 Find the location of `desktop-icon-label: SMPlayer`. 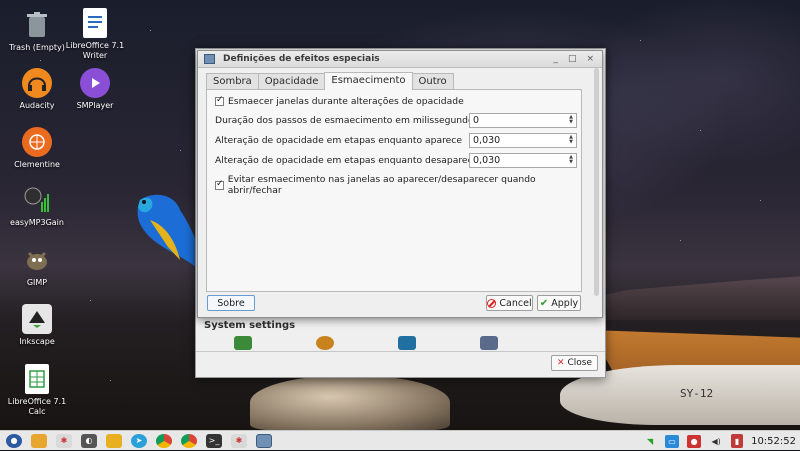

desktop-icon-label: SMPlayer is located at coordinates (95, 105).